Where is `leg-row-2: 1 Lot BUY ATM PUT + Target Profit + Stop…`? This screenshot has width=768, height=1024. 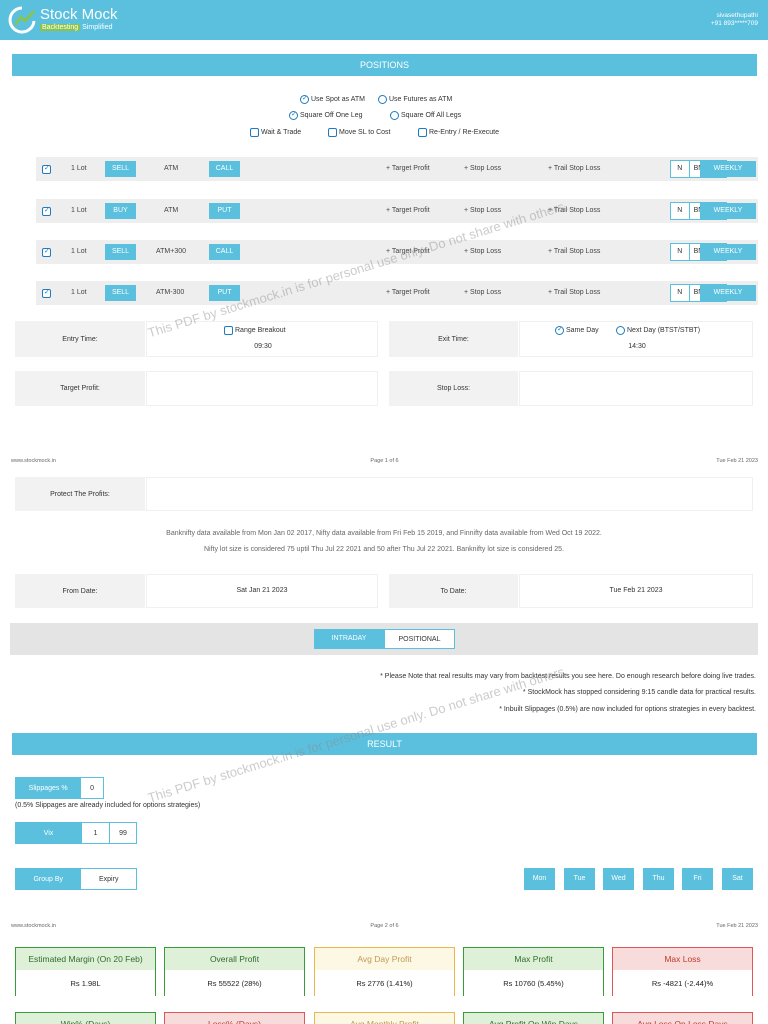
leg-row-2: 1 Lot BUY ATM PUT + Target Profit + Stop… is located at coordinates (397, 211).